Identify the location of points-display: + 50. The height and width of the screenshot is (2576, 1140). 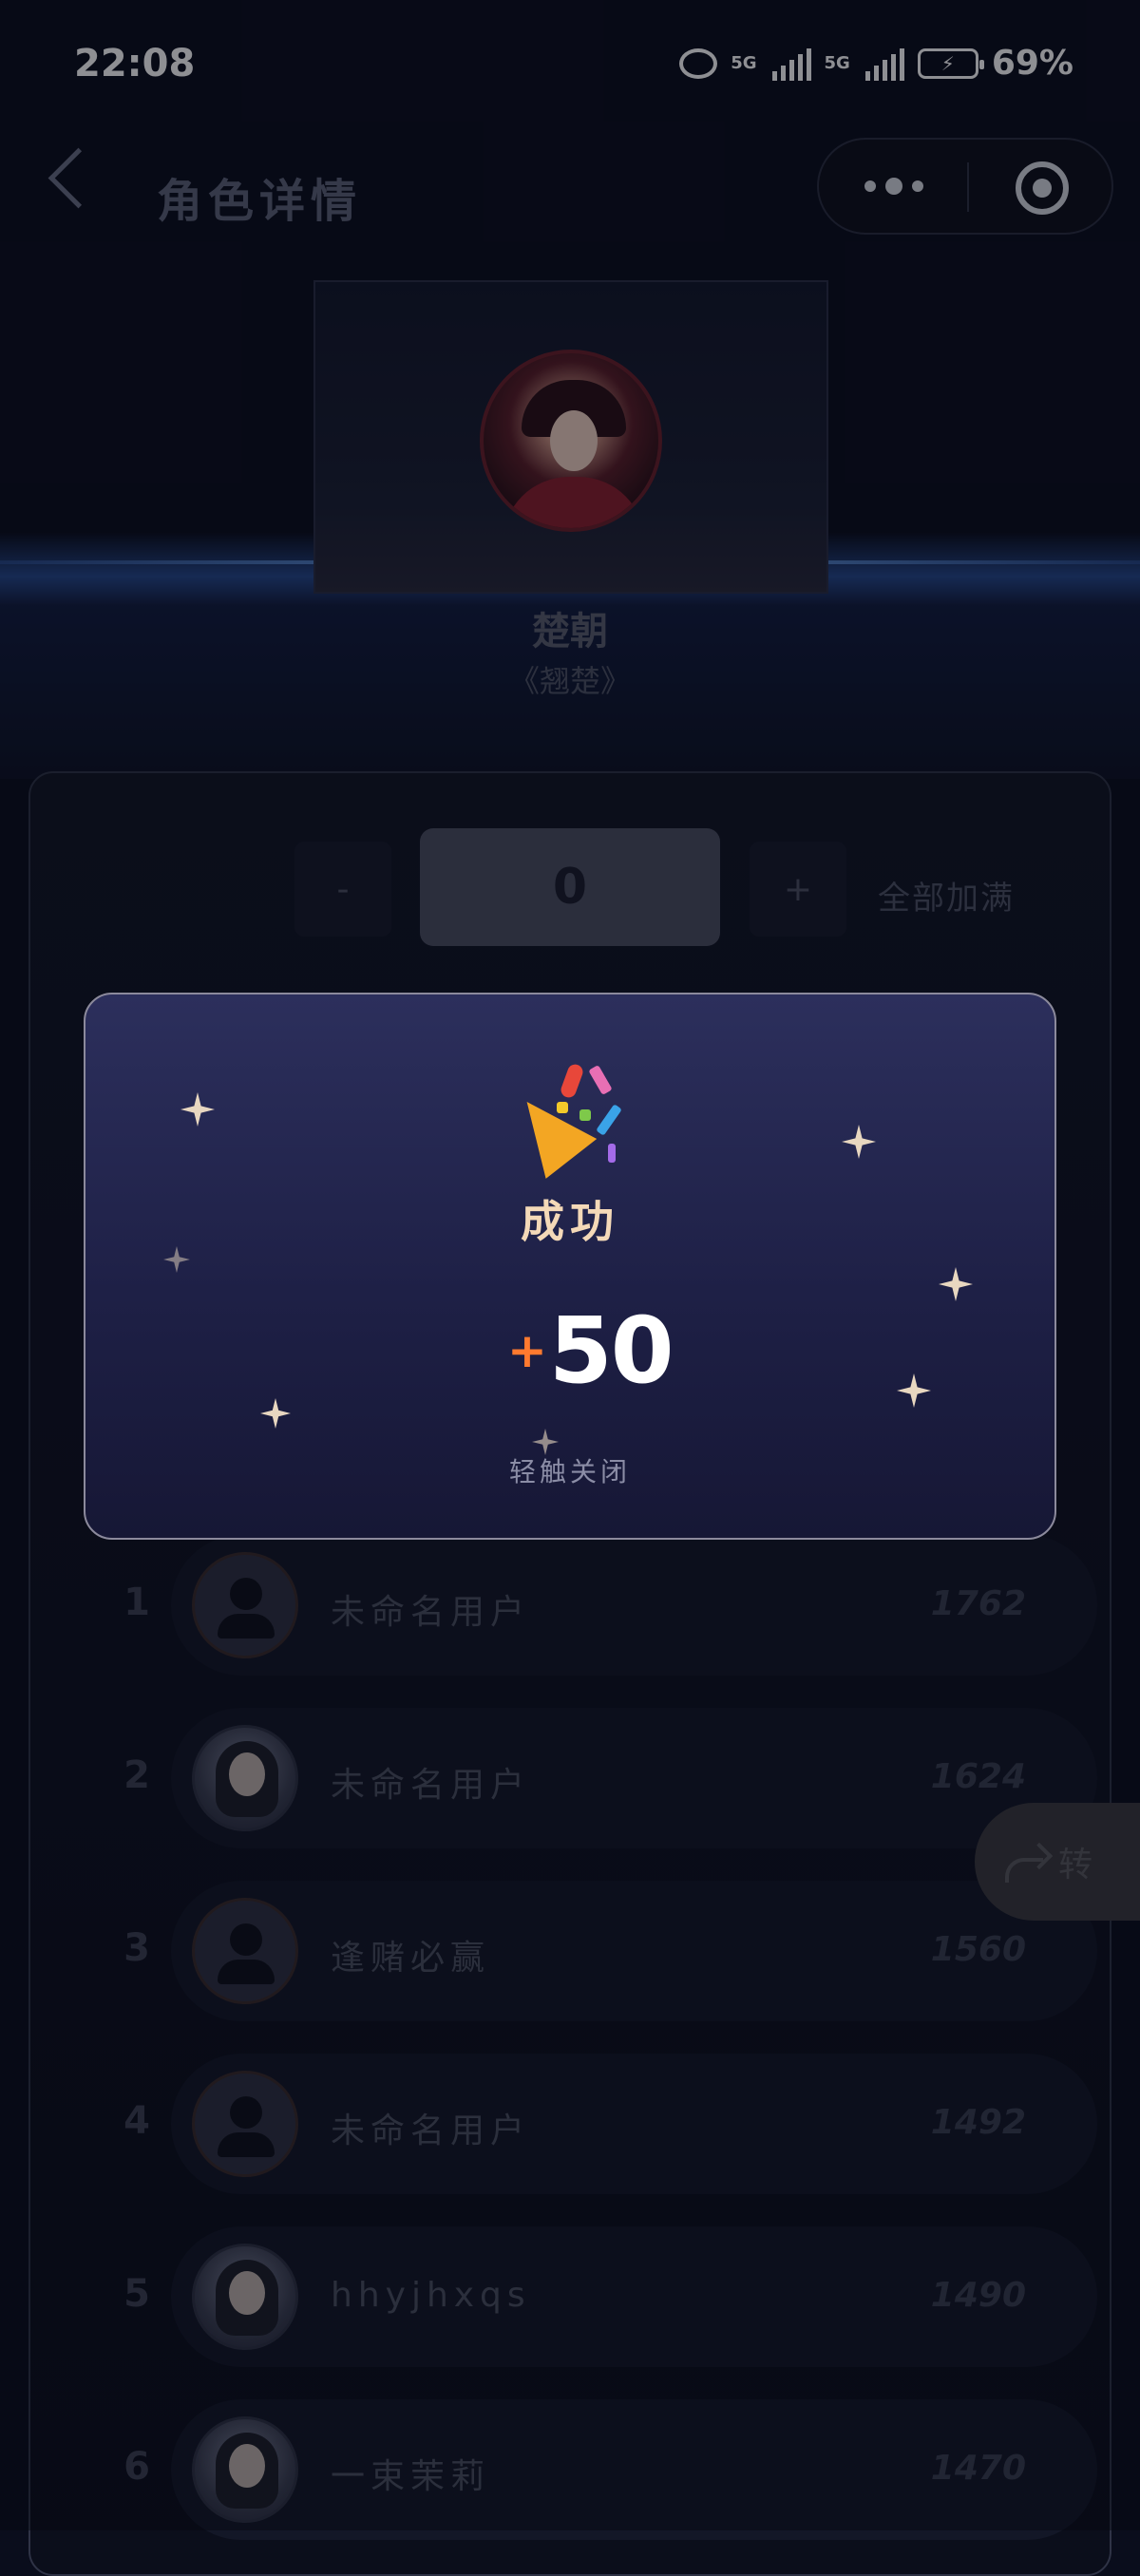
(590, 1350).